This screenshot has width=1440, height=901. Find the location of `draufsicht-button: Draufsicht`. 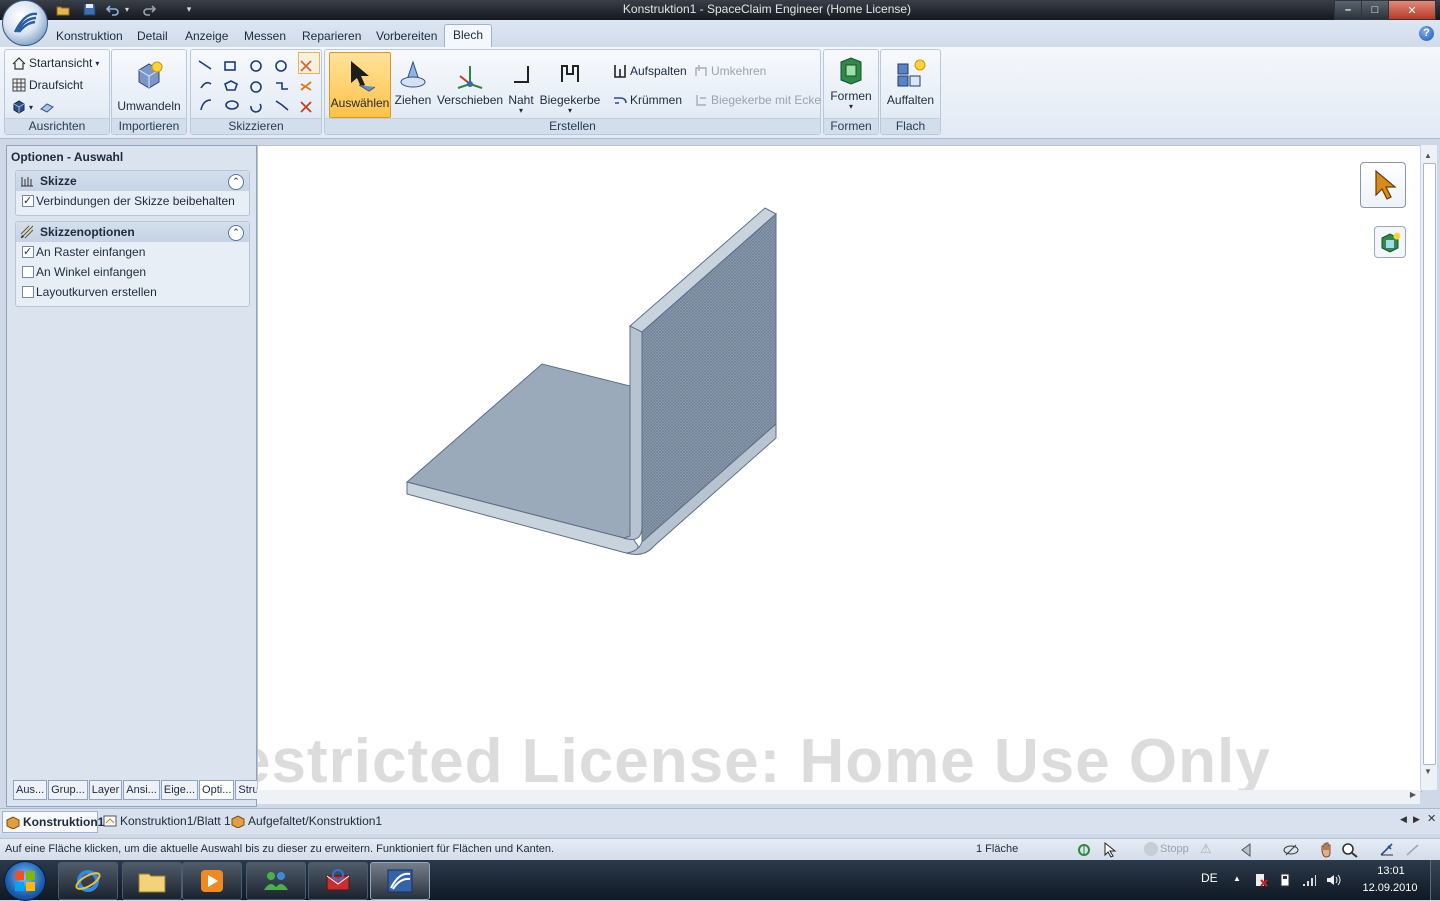

draufsicht-button: Draufsicht is located at coordinates (47, 85).